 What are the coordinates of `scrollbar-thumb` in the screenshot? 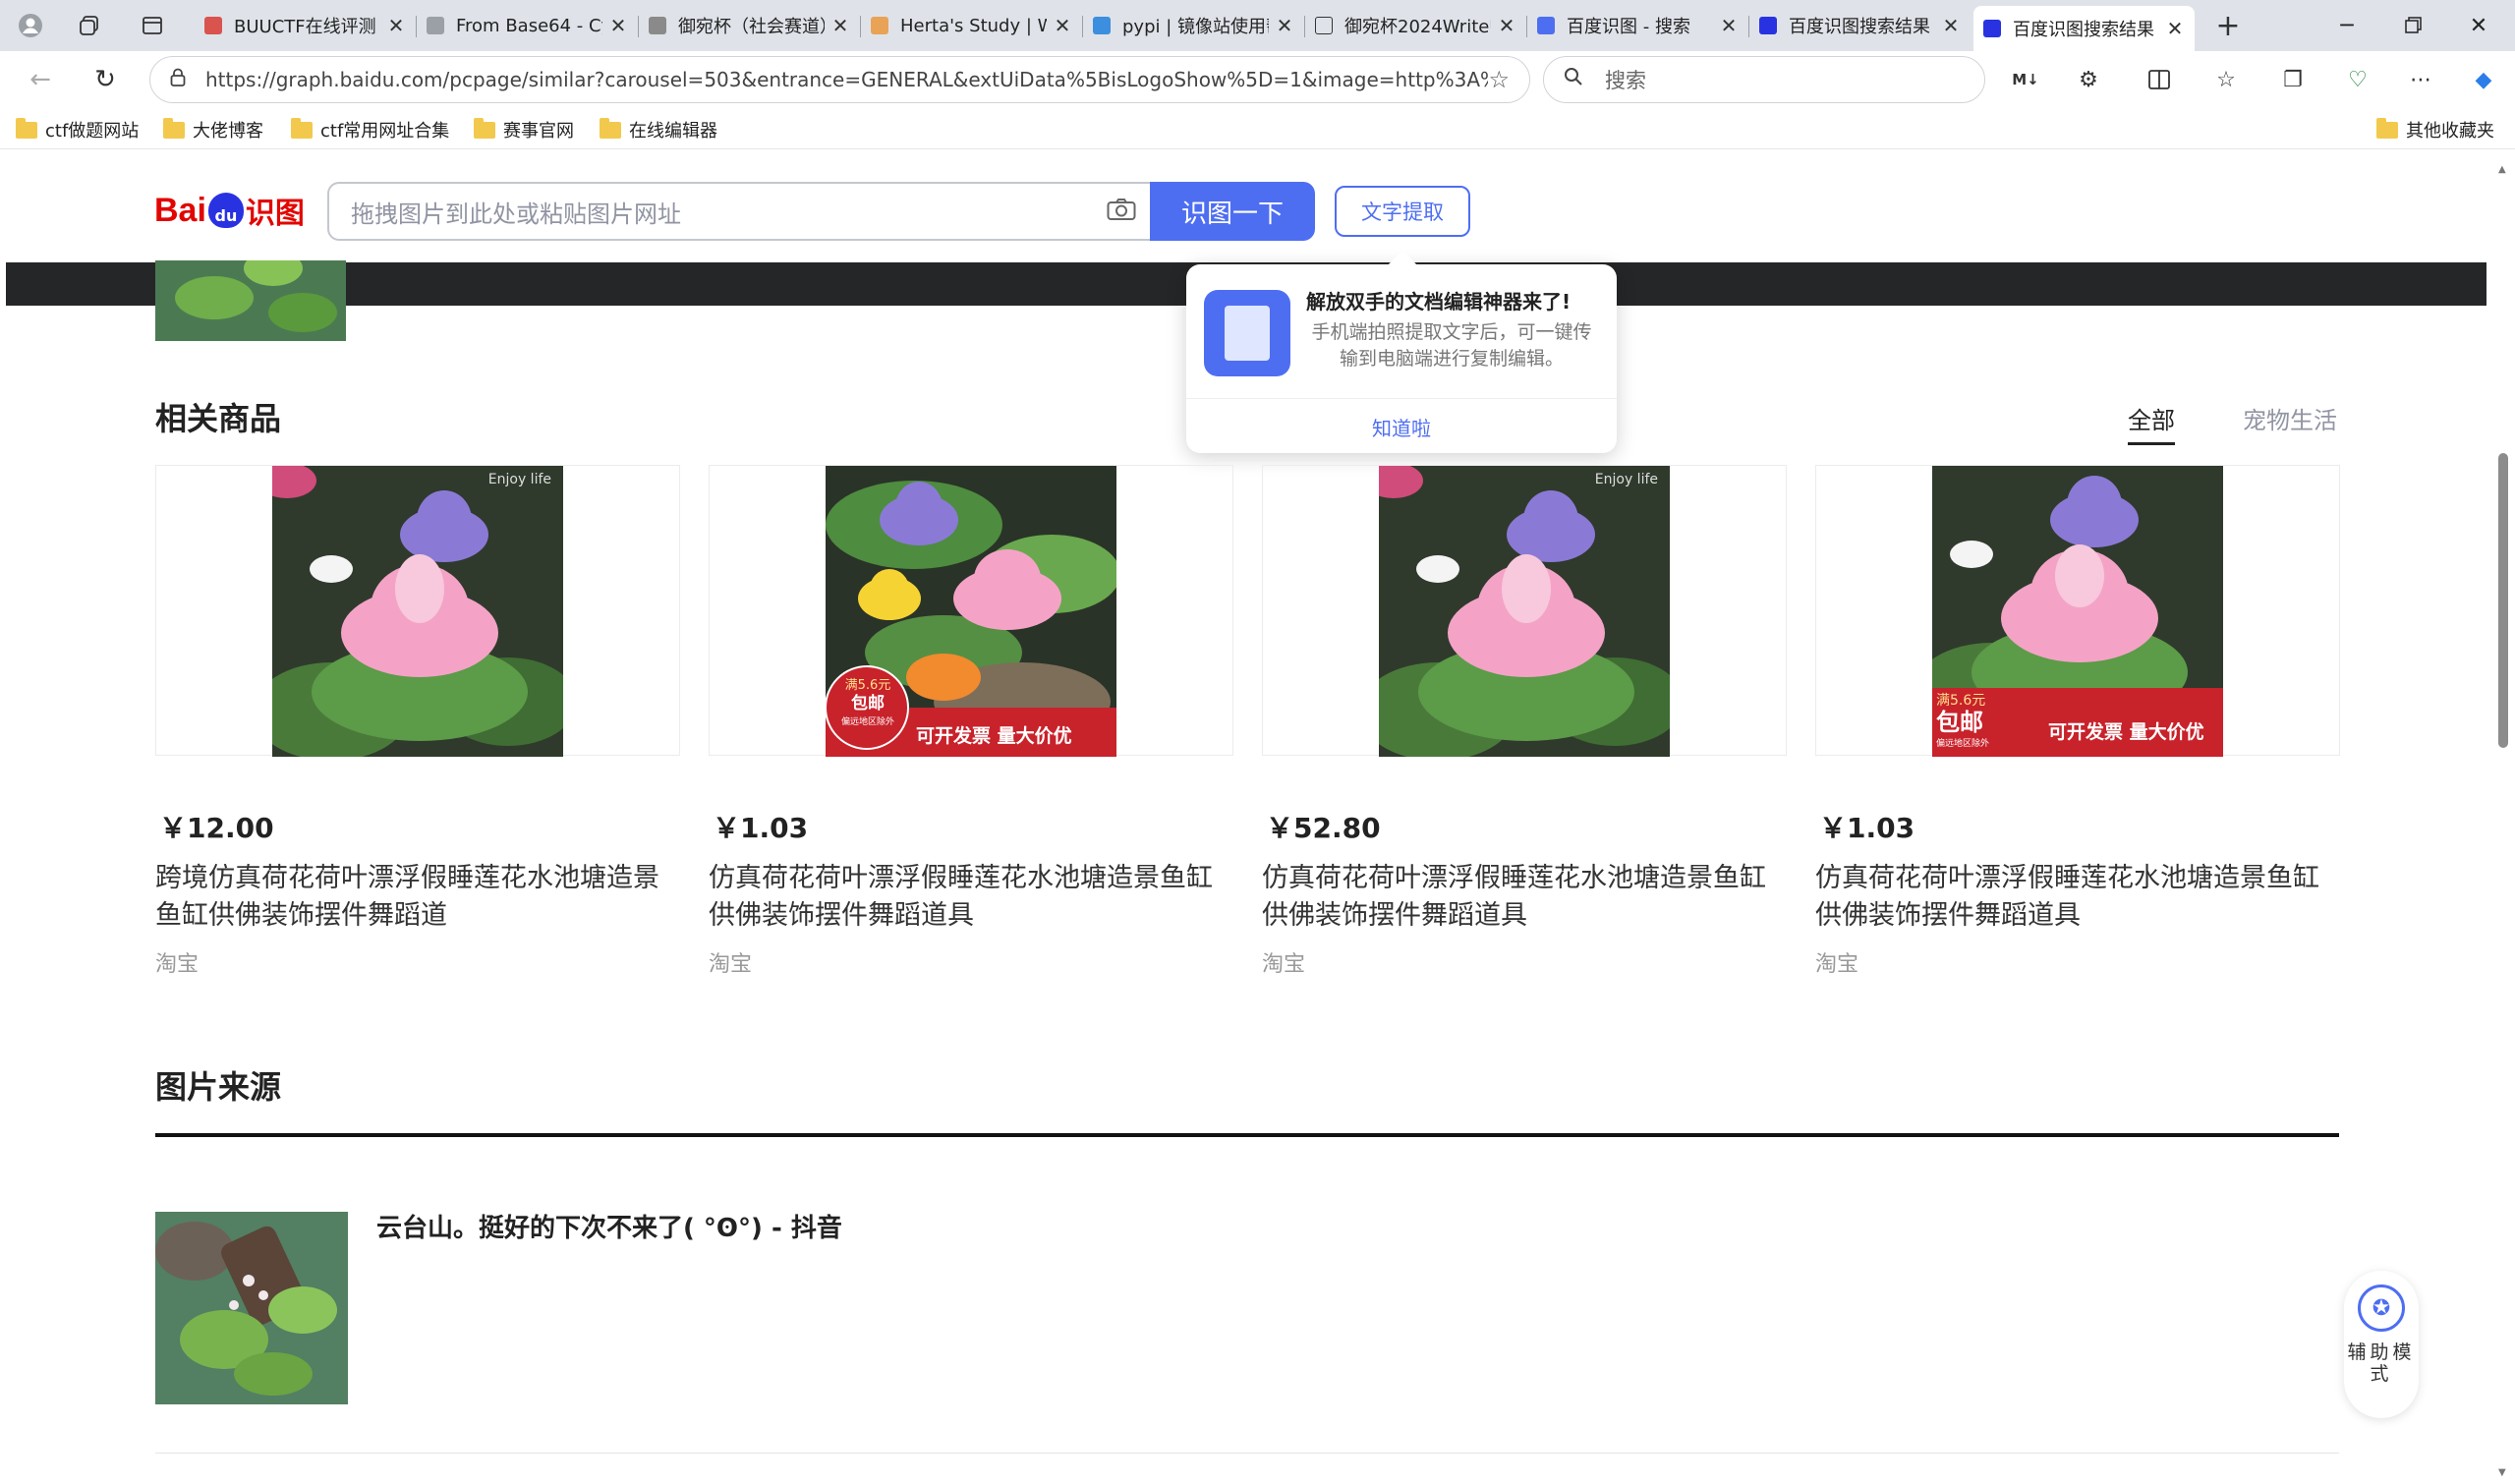 It's located at (2503, 600).